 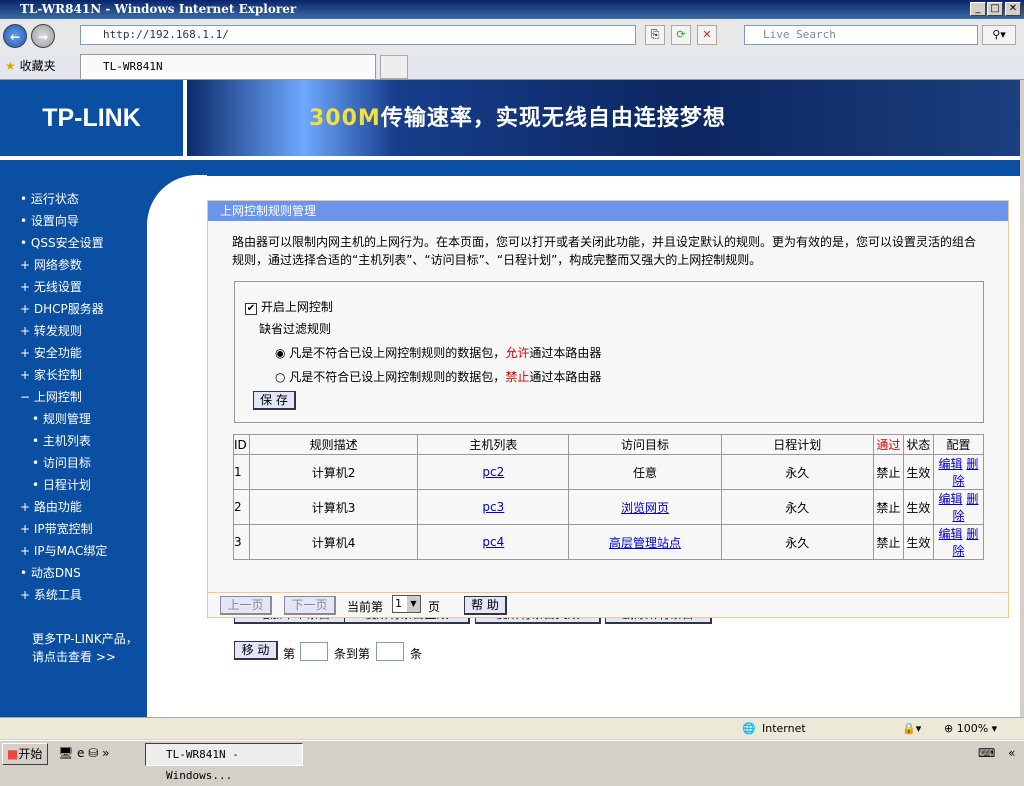 I want to click on sidebar-item: + 网络参数, so click(x=51, y=264).